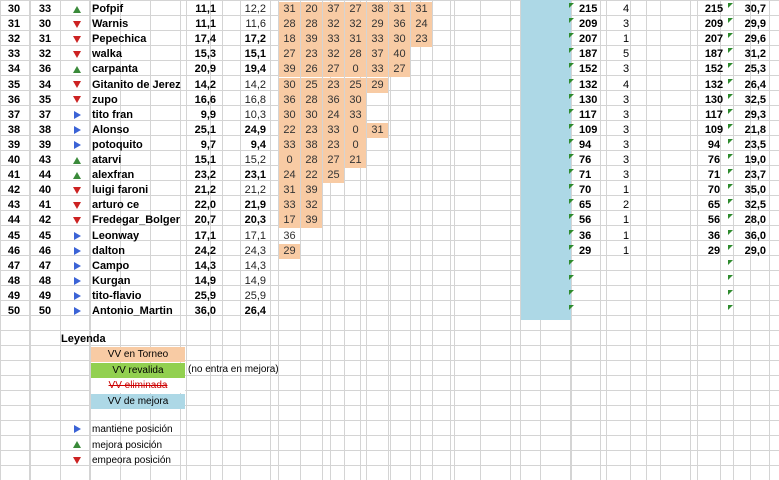 The height and width of the screenshot is (480, 779). I want to click on table-row: 42 40 luigi faroni 21,2 21,2 31 39 70 1 70 35,0, so click(389, 191).